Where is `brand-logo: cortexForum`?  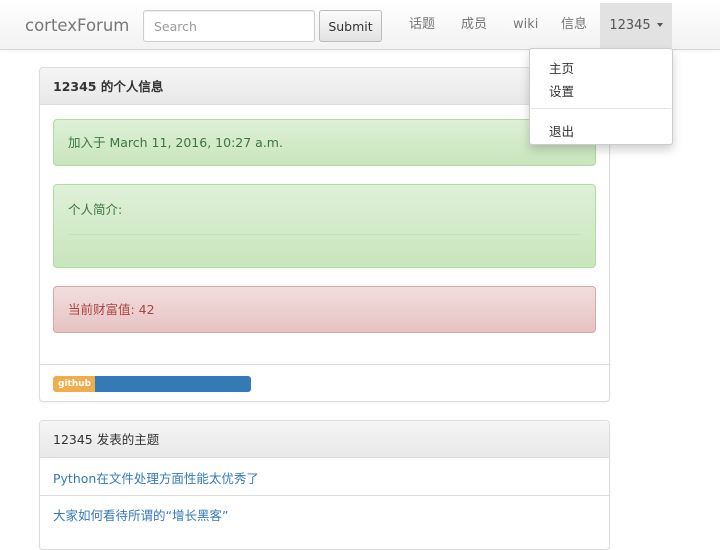
brand-logo: cortexForum is located at coordinates (77, 25).